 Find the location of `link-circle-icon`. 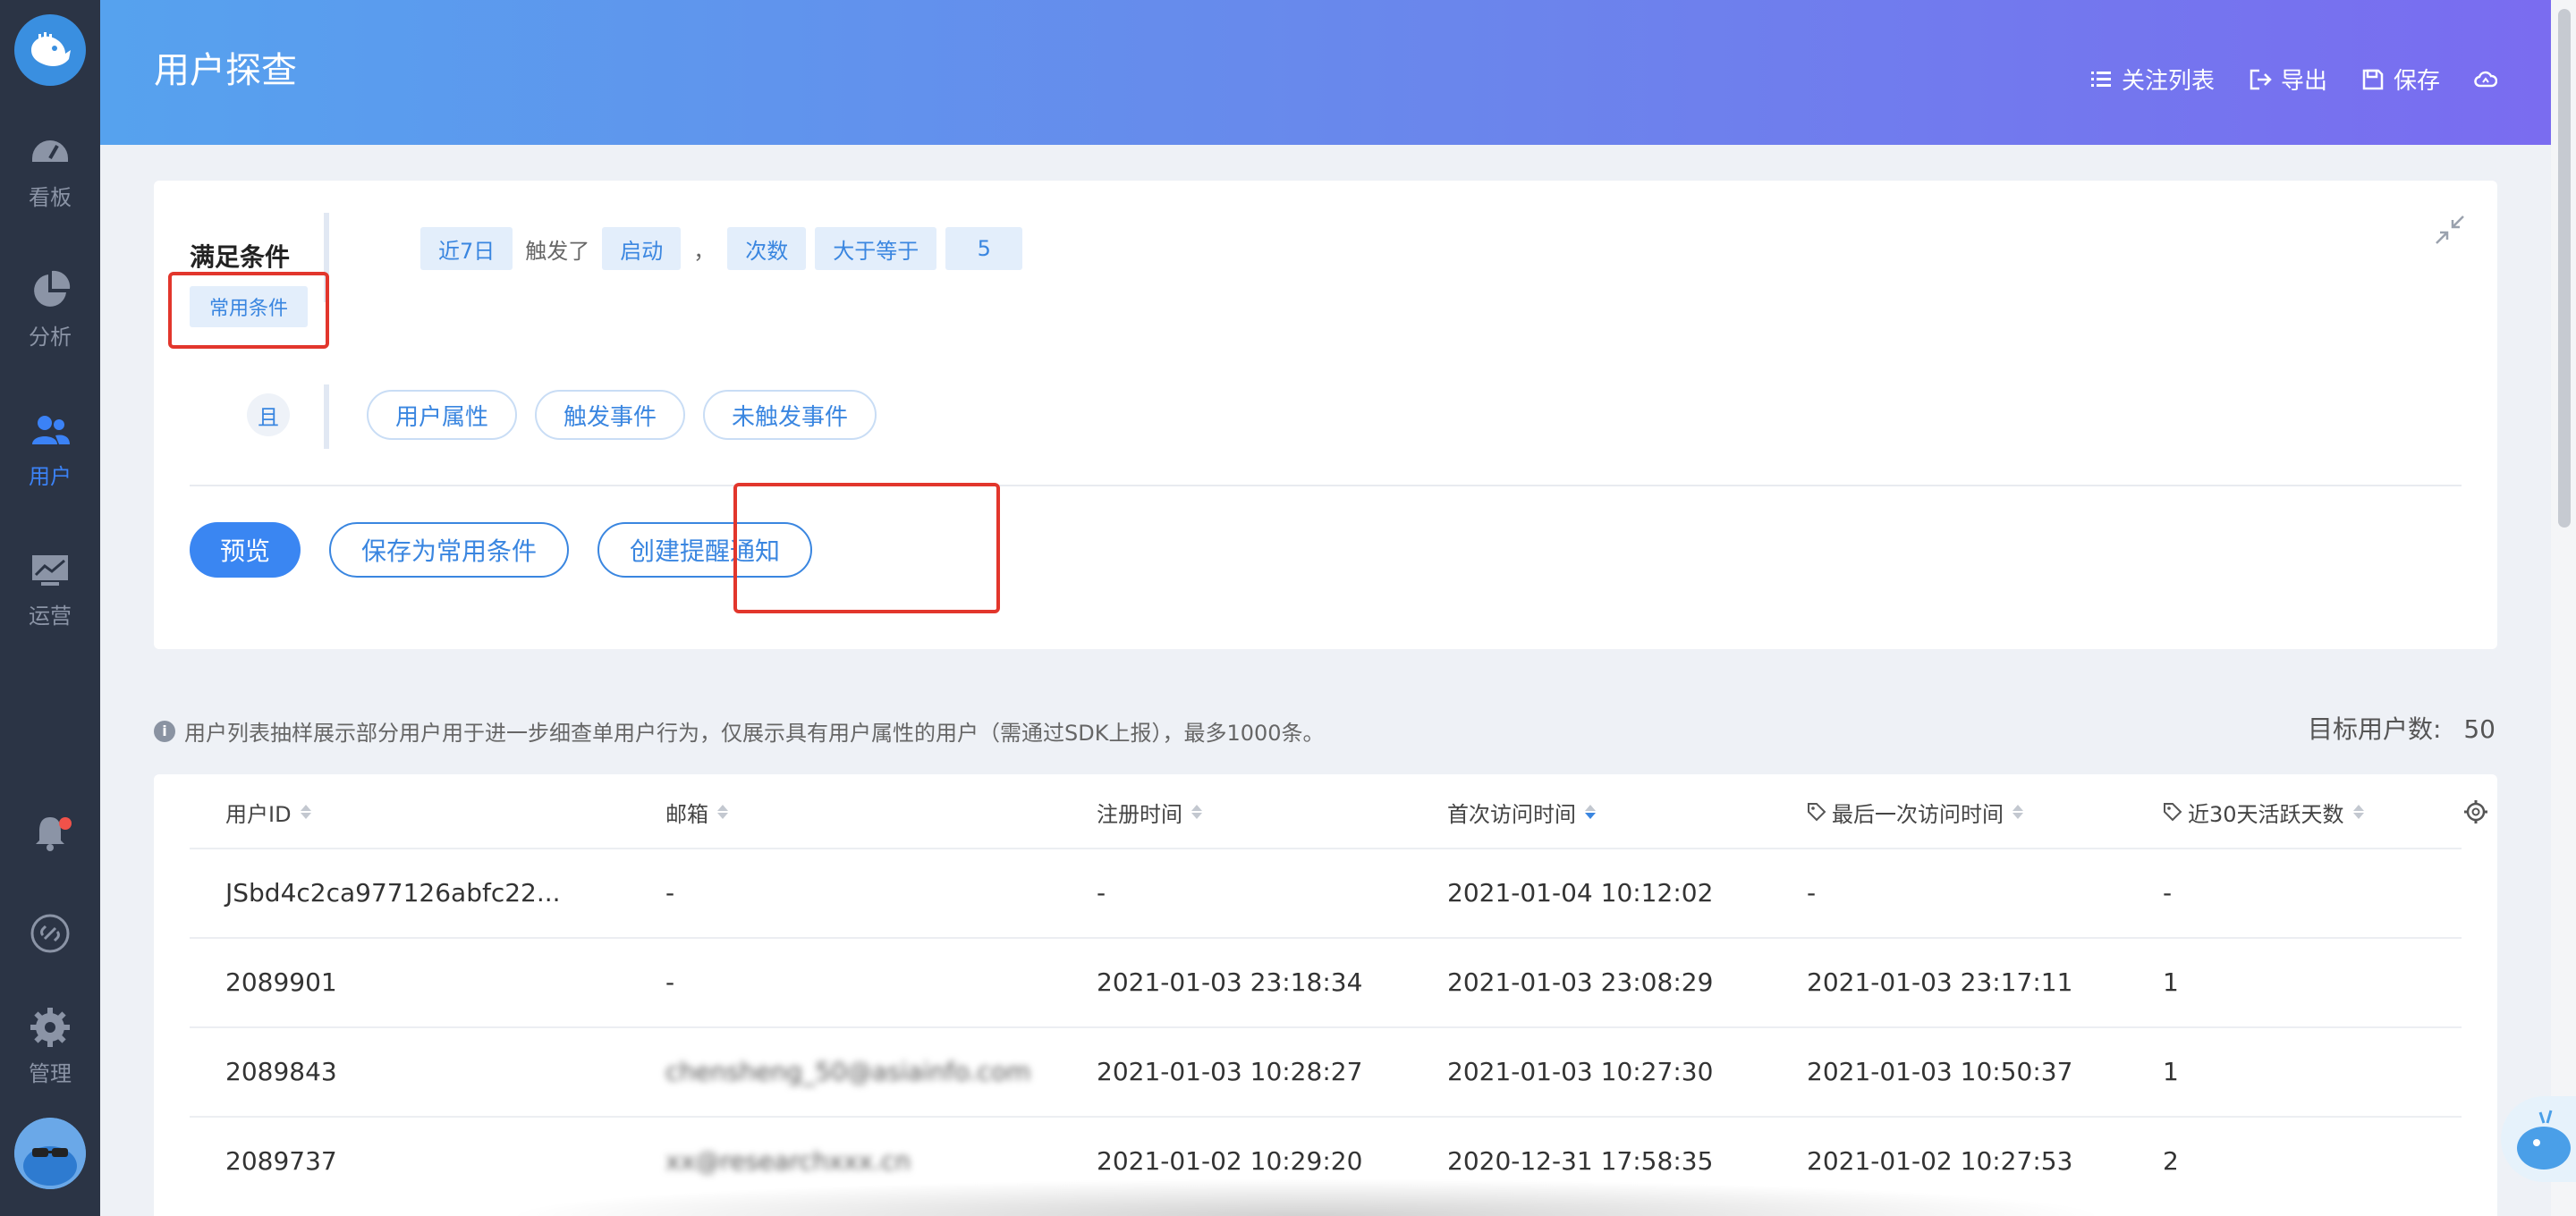

link-circle-icon is located at coordinates (50, 933).